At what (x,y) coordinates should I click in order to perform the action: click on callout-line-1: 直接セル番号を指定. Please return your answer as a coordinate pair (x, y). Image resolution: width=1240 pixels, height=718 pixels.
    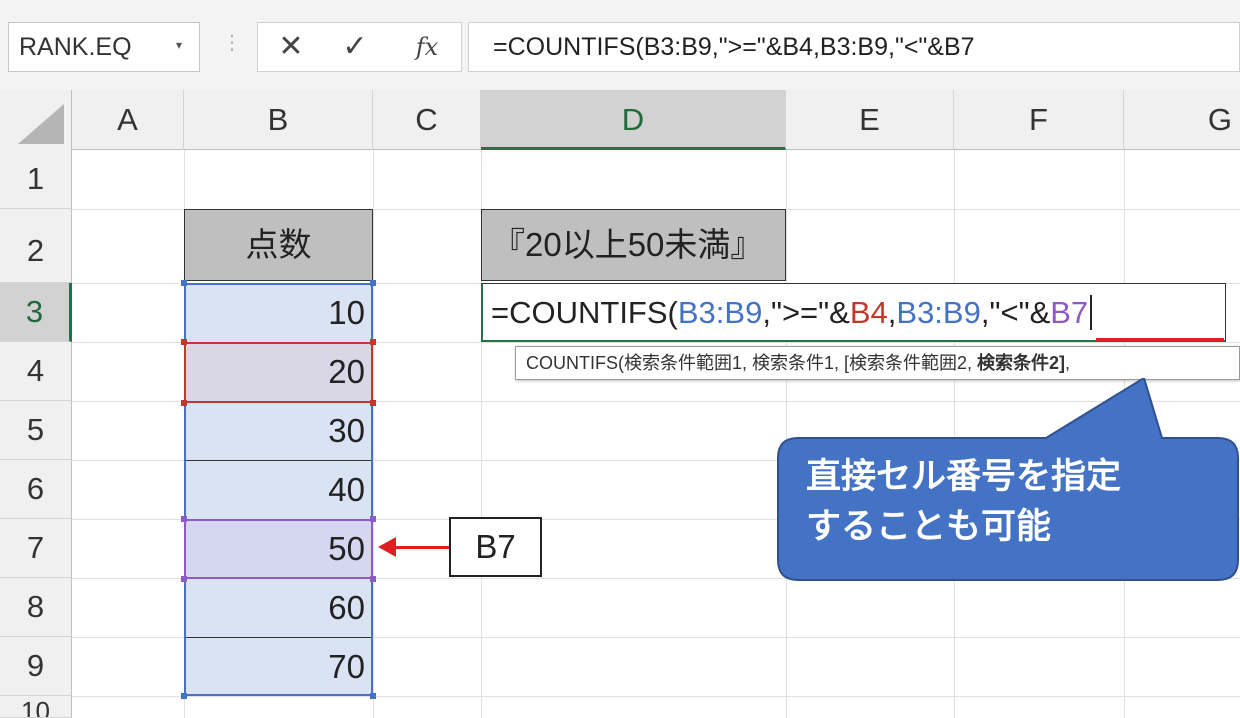
    Looking at the image, I should click on (964, 477).